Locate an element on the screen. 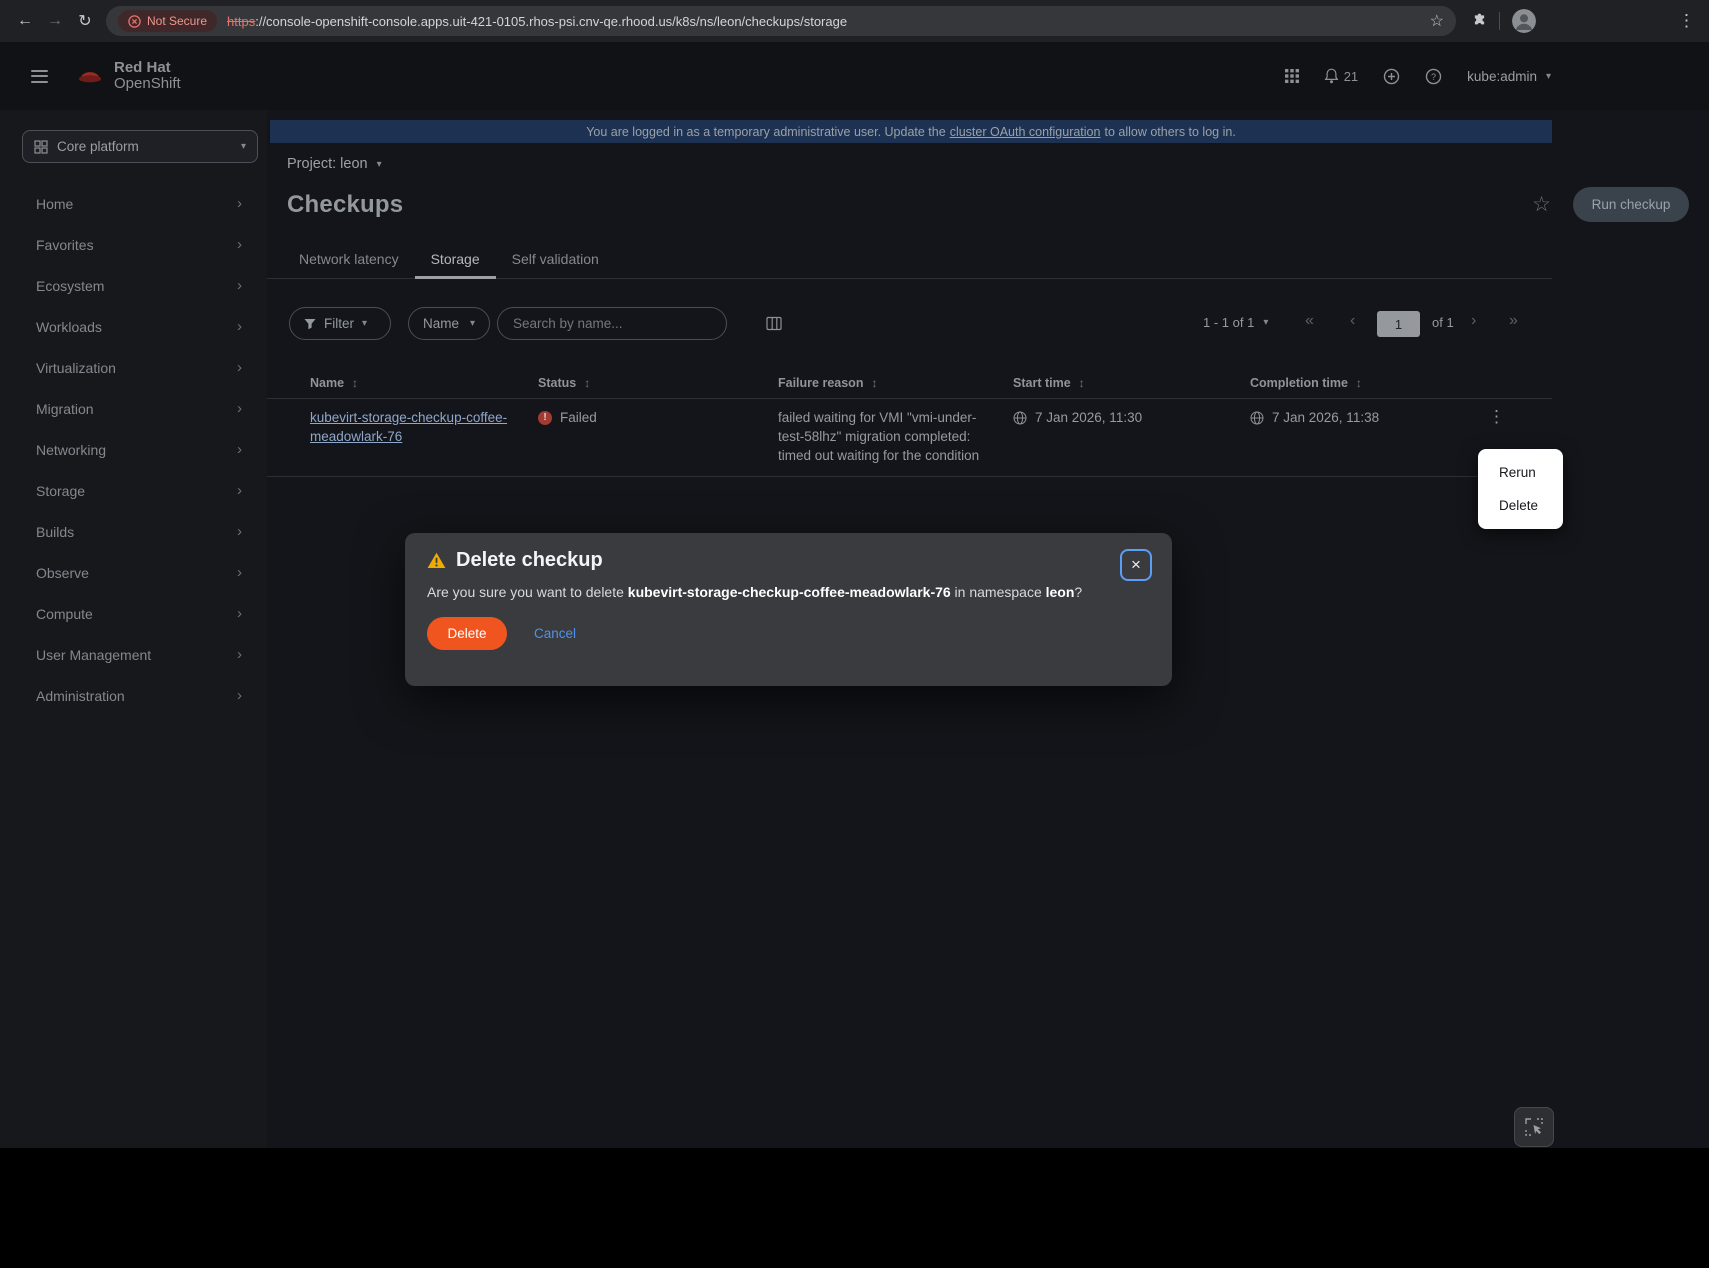  filter-dropdown: Filter ▾ is located at coordinates (340, 323).